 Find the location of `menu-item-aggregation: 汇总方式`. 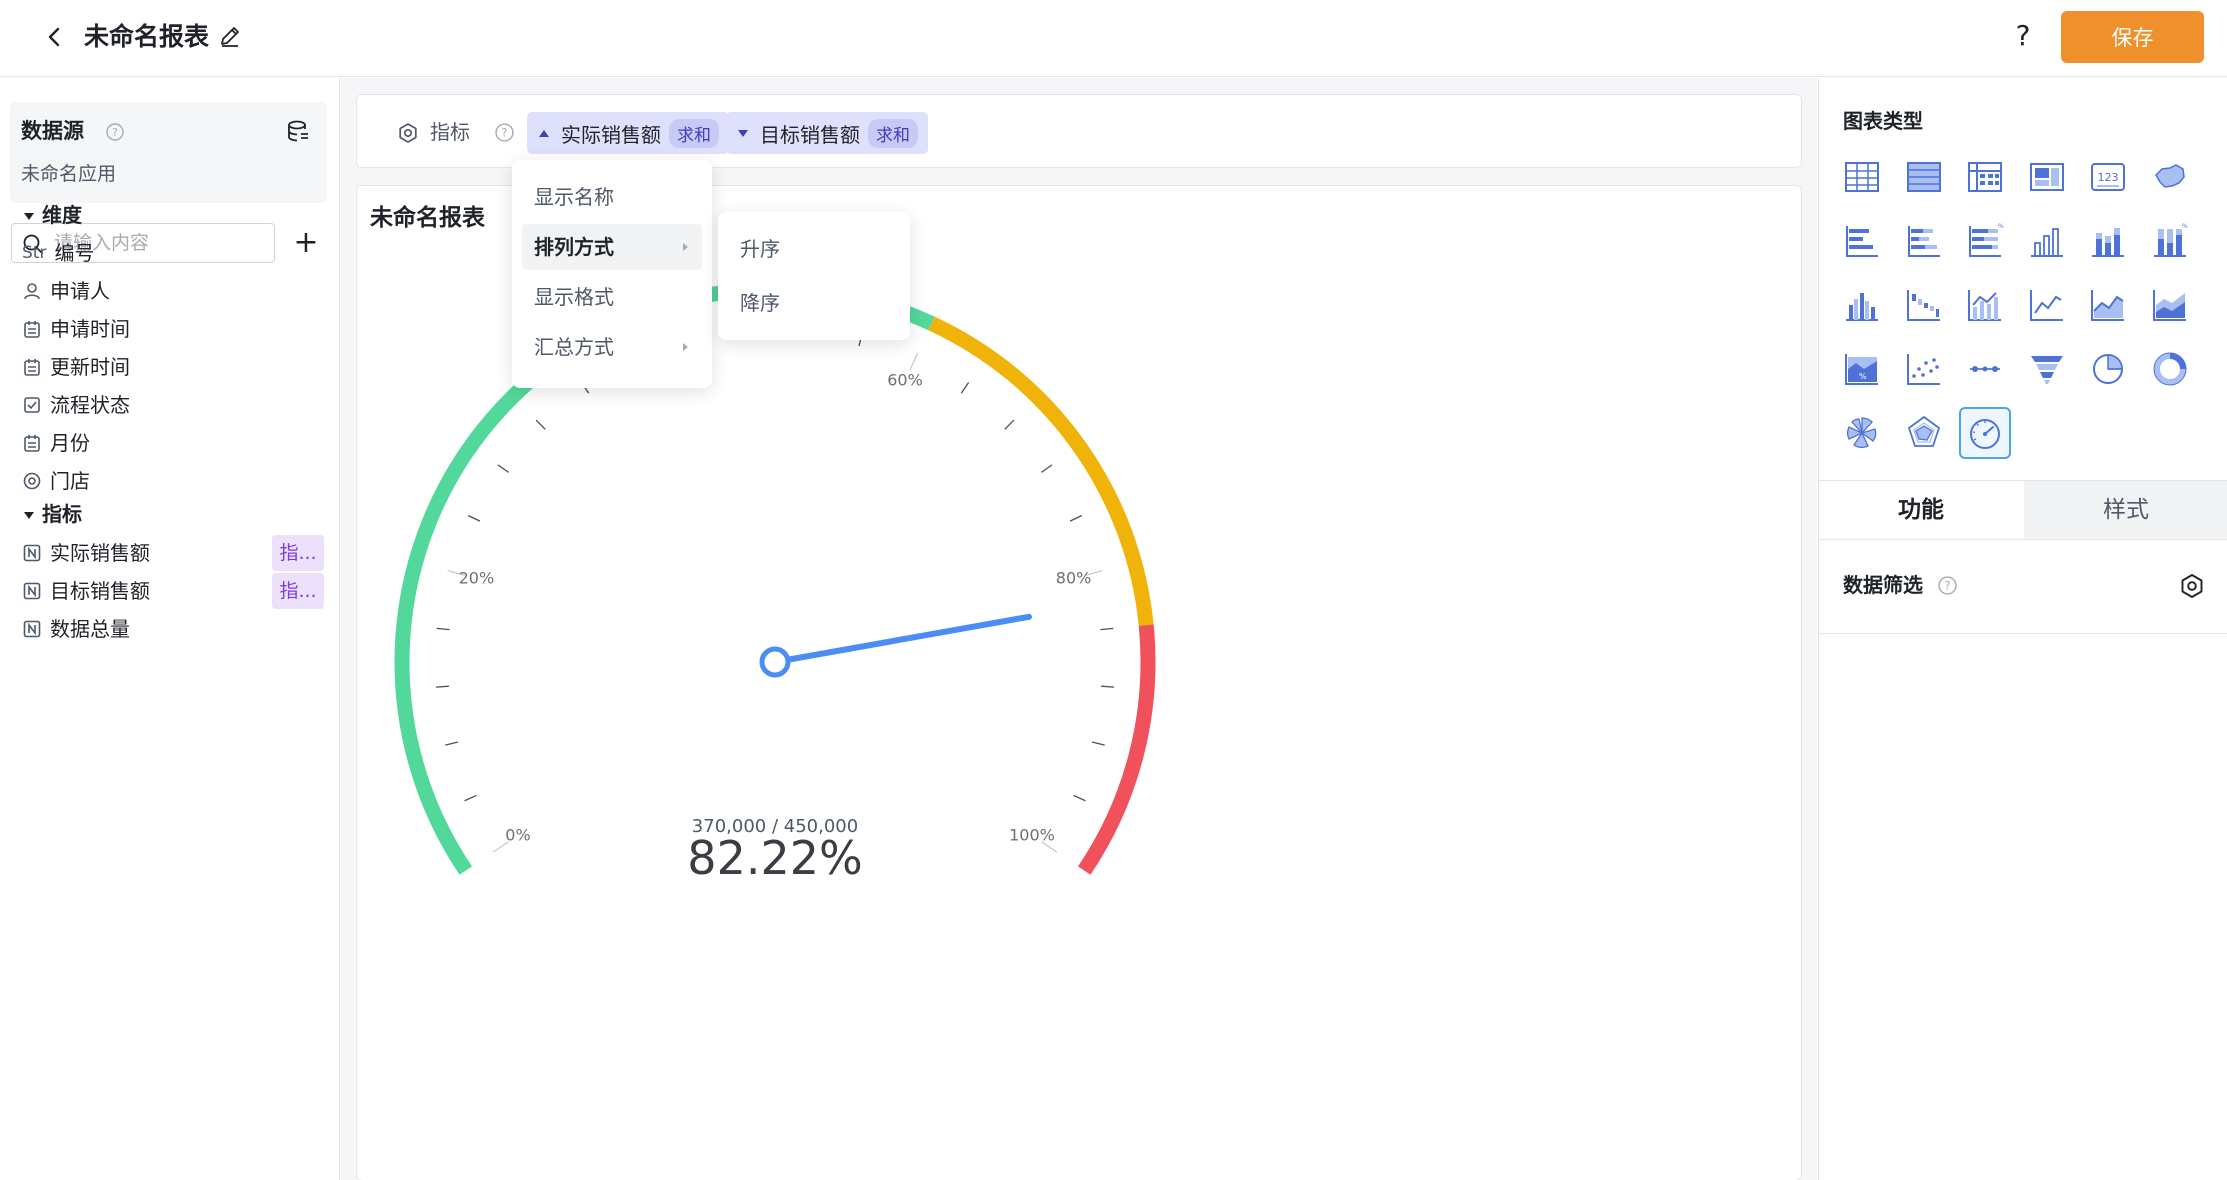

menu-item-aggregation: 汇总方式 is located at coordinates (612, 347).